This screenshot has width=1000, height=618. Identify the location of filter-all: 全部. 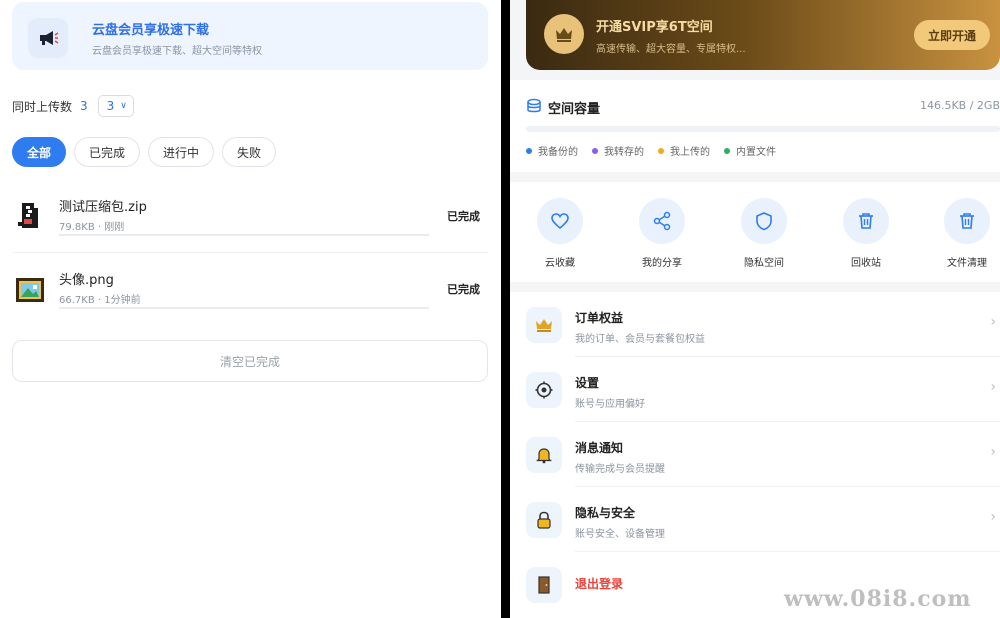
(39, 152).